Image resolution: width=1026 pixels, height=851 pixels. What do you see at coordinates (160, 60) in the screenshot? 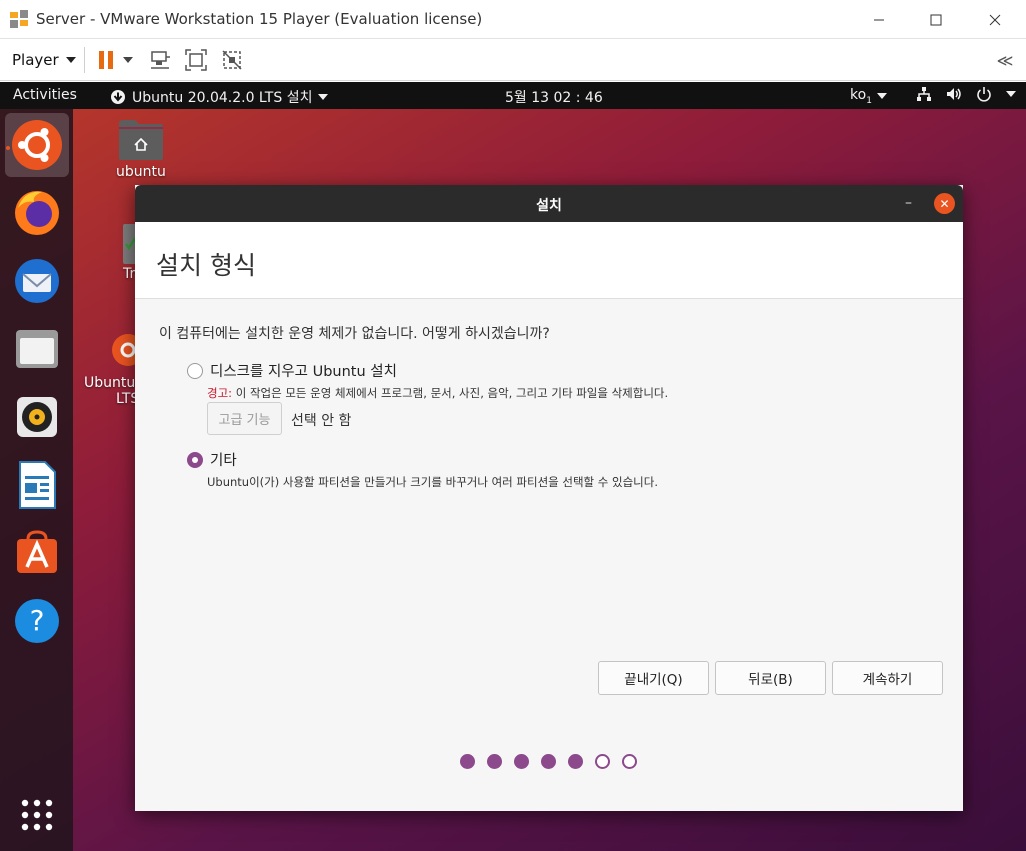
I see `send-ctrl-alt-del-icon` at bounding box center [160, 60].